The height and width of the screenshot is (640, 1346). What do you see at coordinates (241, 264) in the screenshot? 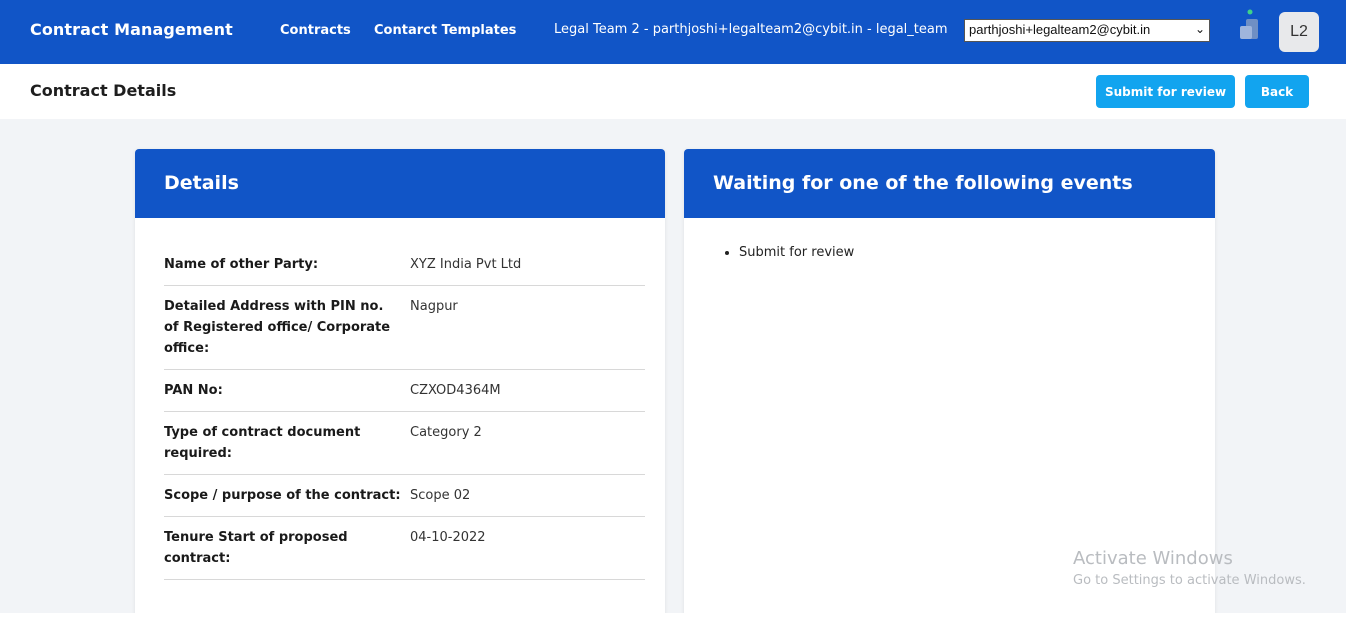
I see `row-label: Name of other Party:` at bounding box center [241, 264].